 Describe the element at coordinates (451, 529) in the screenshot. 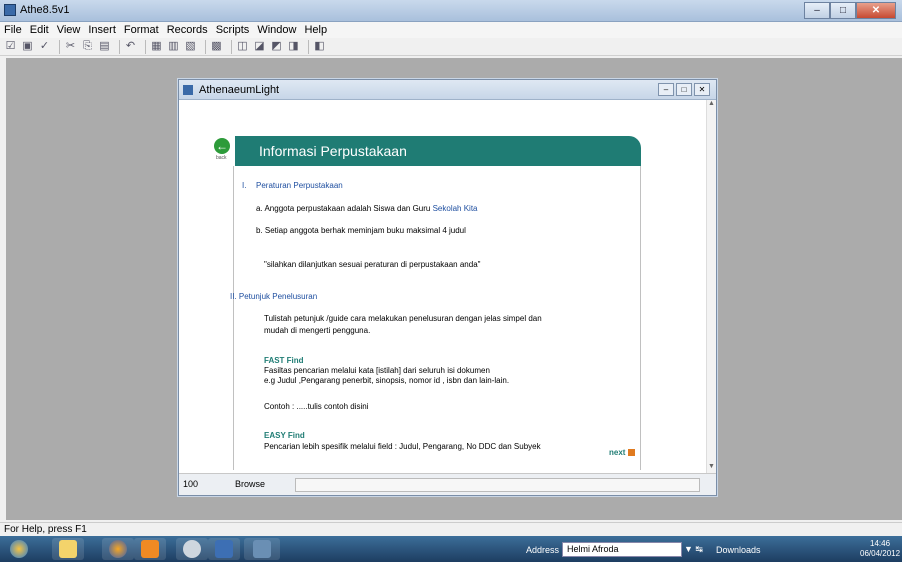

I see `help-status-bar: For Help, press F1` at that location.